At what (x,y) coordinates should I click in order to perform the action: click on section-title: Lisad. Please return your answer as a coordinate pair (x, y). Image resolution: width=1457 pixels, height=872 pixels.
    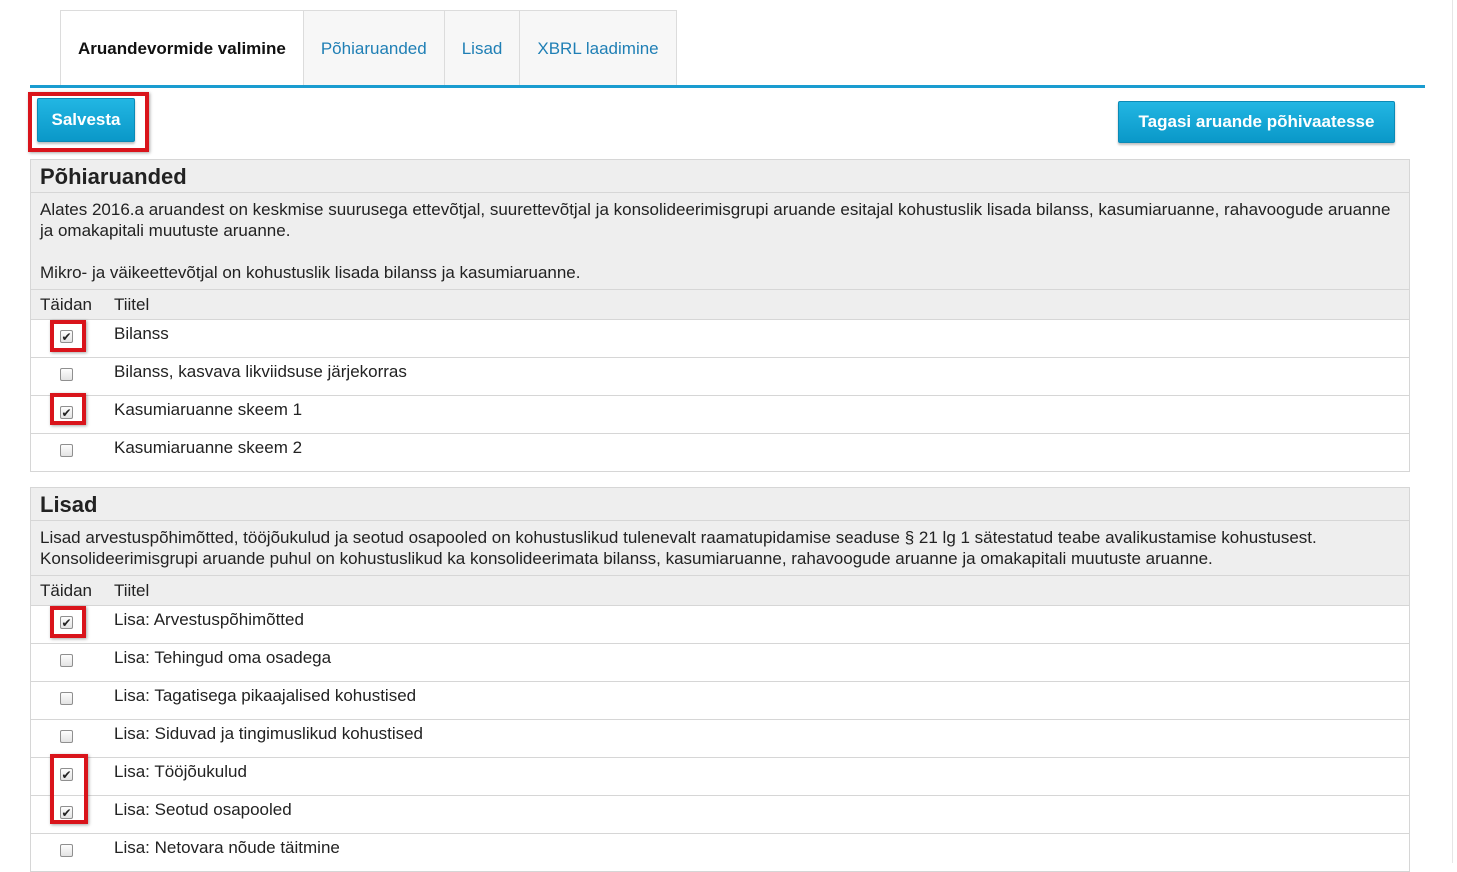
    Looking at the image, I should click on (720, 504).